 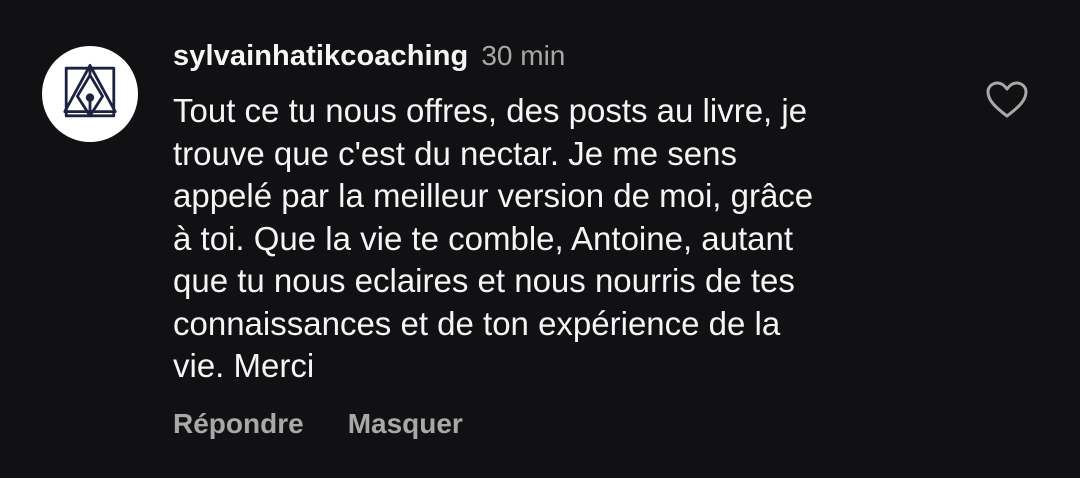 I want to click on timestamp: 30 min, so click(x=523, y=55).